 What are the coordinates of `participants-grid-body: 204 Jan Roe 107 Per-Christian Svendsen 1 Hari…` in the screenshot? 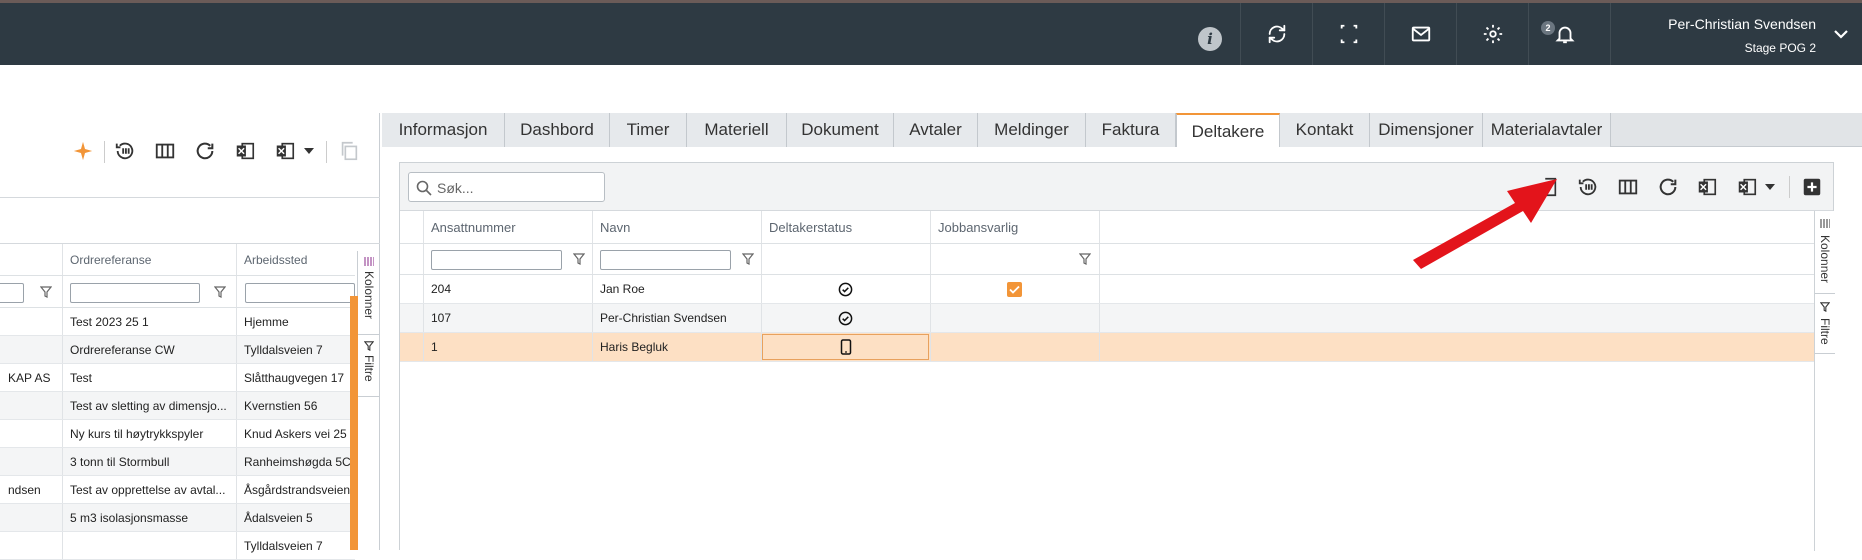 It's located at (1107, 318).